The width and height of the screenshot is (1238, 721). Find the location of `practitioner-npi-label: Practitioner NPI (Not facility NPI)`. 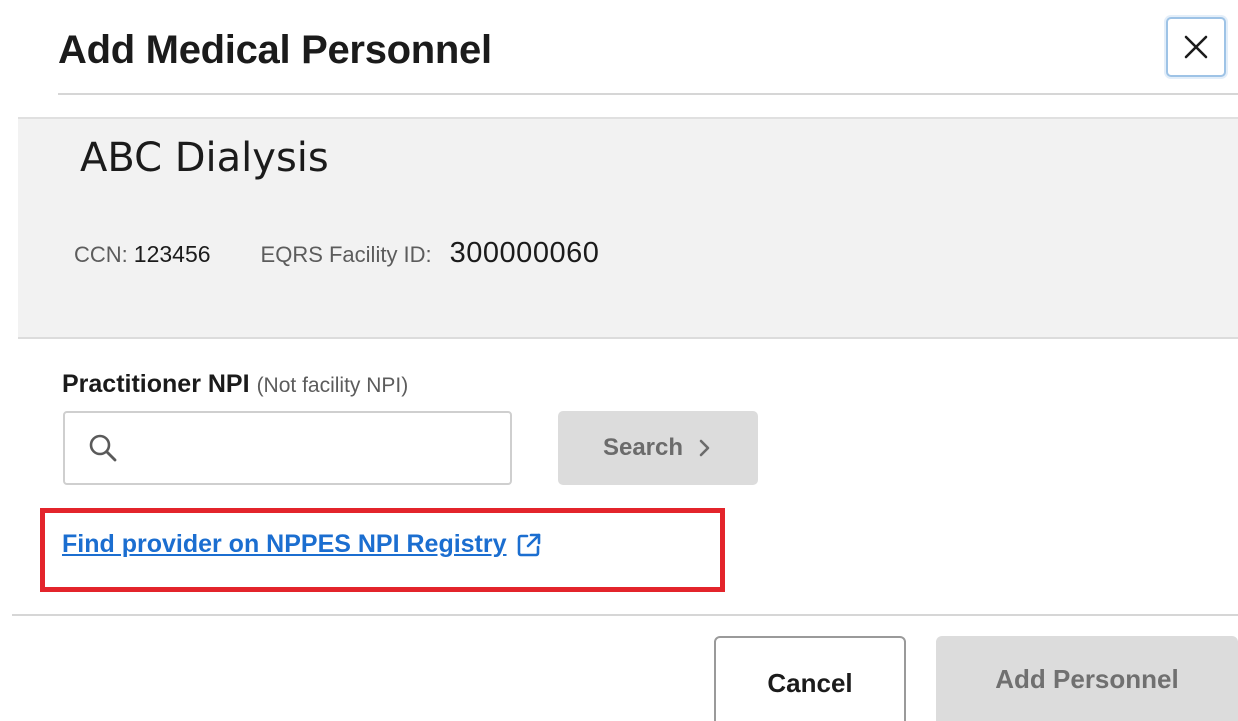

practitioner-npi-label: Practitioner NPI (Not facility NPI) is located at coordinates (235, 384).